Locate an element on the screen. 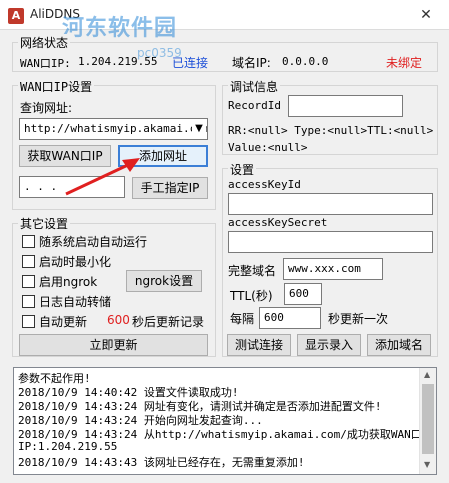 The width and height of the screenshot is (449, 483). query-url-value: http://whatismyip.akamai.com is located at coordinates (116, 128).